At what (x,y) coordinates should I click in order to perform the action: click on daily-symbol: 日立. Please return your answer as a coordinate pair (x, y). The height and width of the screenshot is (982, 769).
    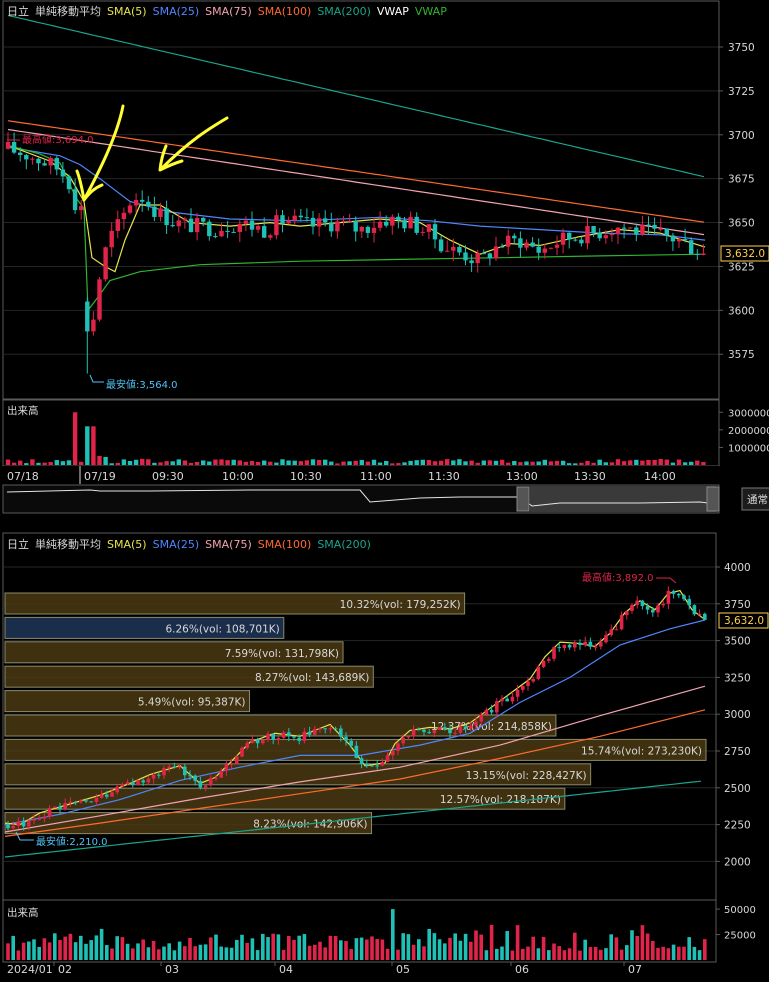
    Looking at the image, I should click on (18, 544).